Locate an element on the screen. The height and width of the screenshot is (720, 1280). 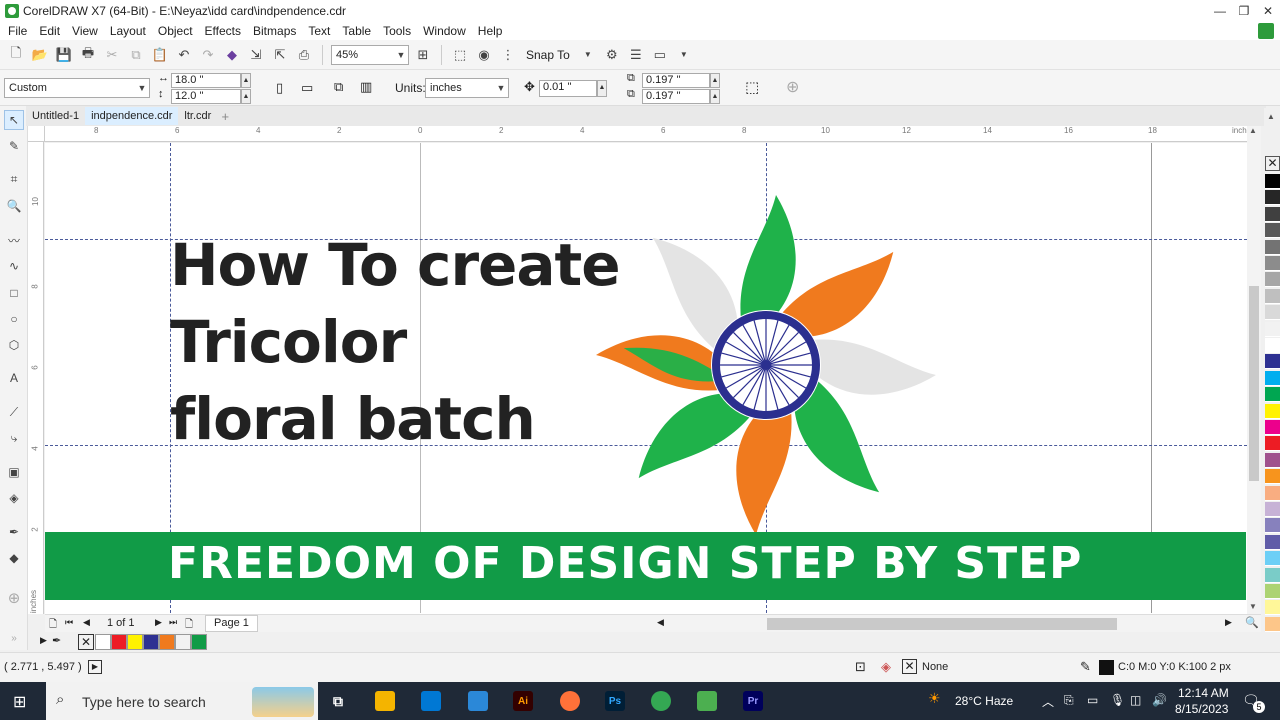
network-icon: ⎘ is located at coordinates (1069, 700).